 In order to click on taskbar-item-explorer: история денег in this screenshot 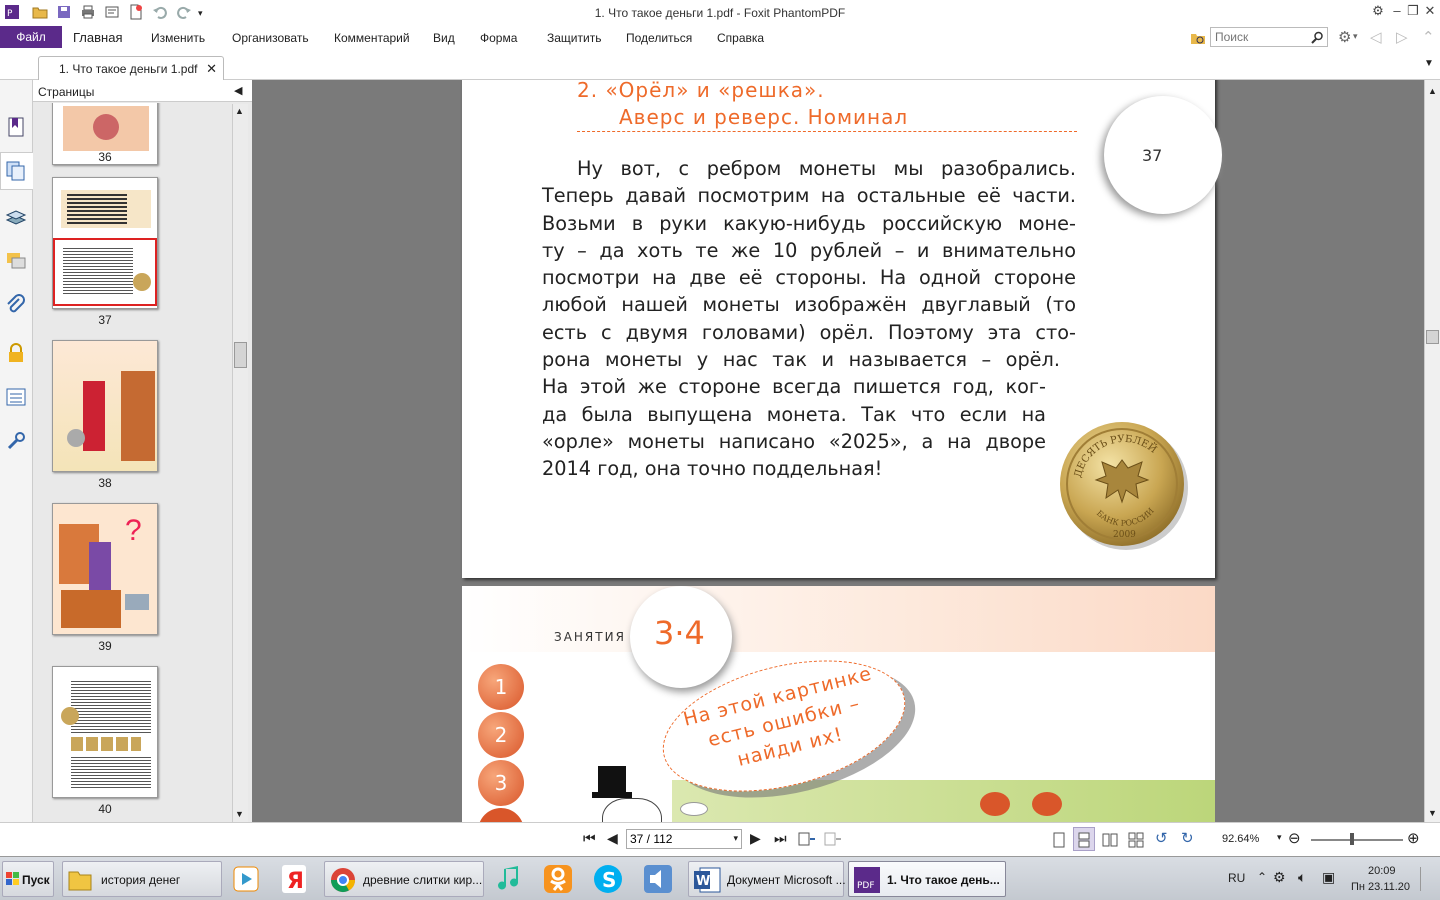, I will do `click(142, 879)`.